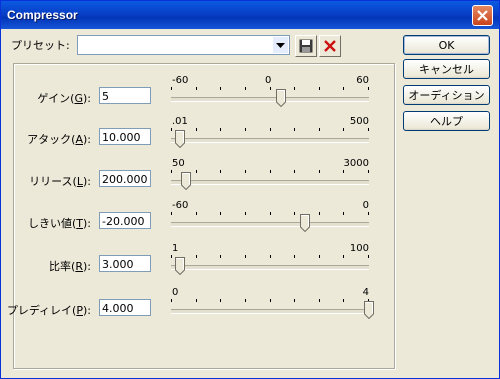  What do you see at coordinates (125, 95) in the screenshot?
I see `param-value-field: 5` at bounding box center [125, 95].